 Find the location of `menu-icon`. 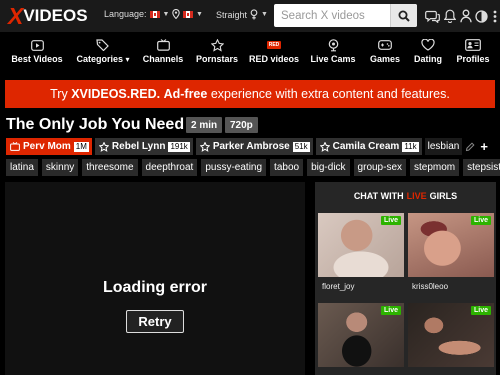

menu-icon is located at coordinates (493, 16).